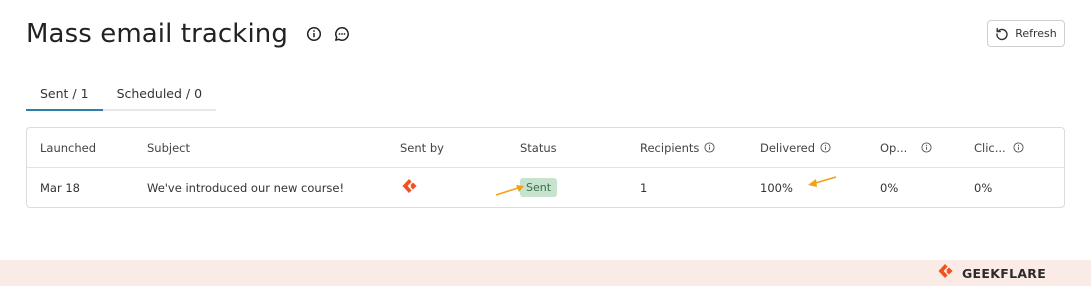 The height and width of the screenshot is (286, 1091). I want to click on column-header-launched: Launched, so click(87, 148).